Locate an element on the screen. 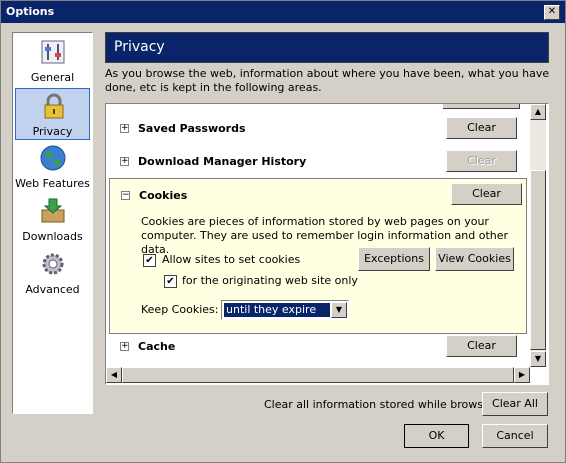 This screenshot has height=463, width=566. sidebar-item-general: General is located at coordinates (52, 61).